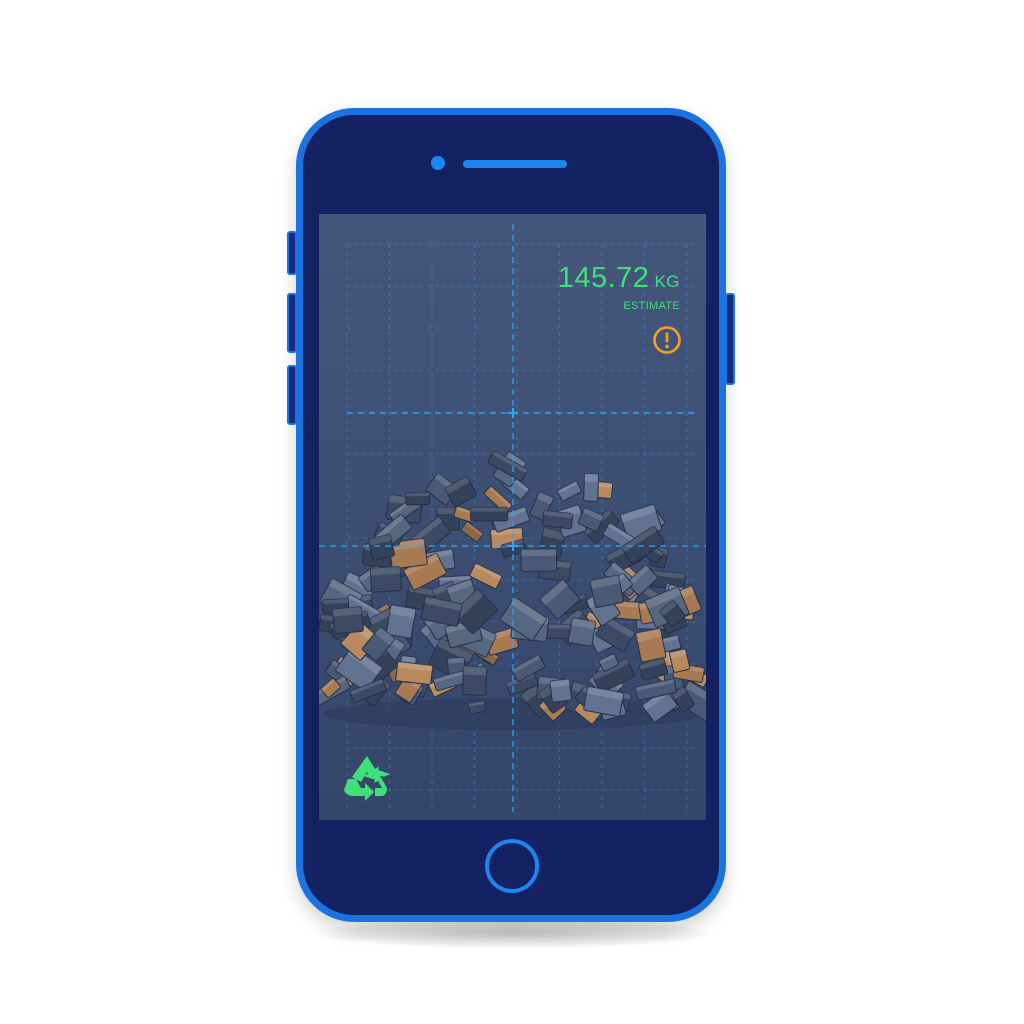 Image resolution: width=1024 pixels, height=1024 pixels. What do you see at coordinates (515, 164) in the screenshot?
I see `earpiece-speaker` at bounding box center [515, 164].